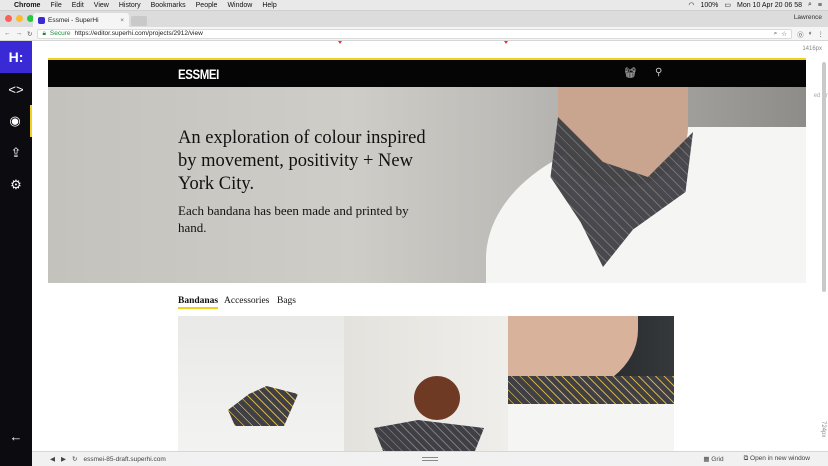  Describe the element at coordinates (709, 5) in the screenshot. I see `battery-percent: 100%` at that location.